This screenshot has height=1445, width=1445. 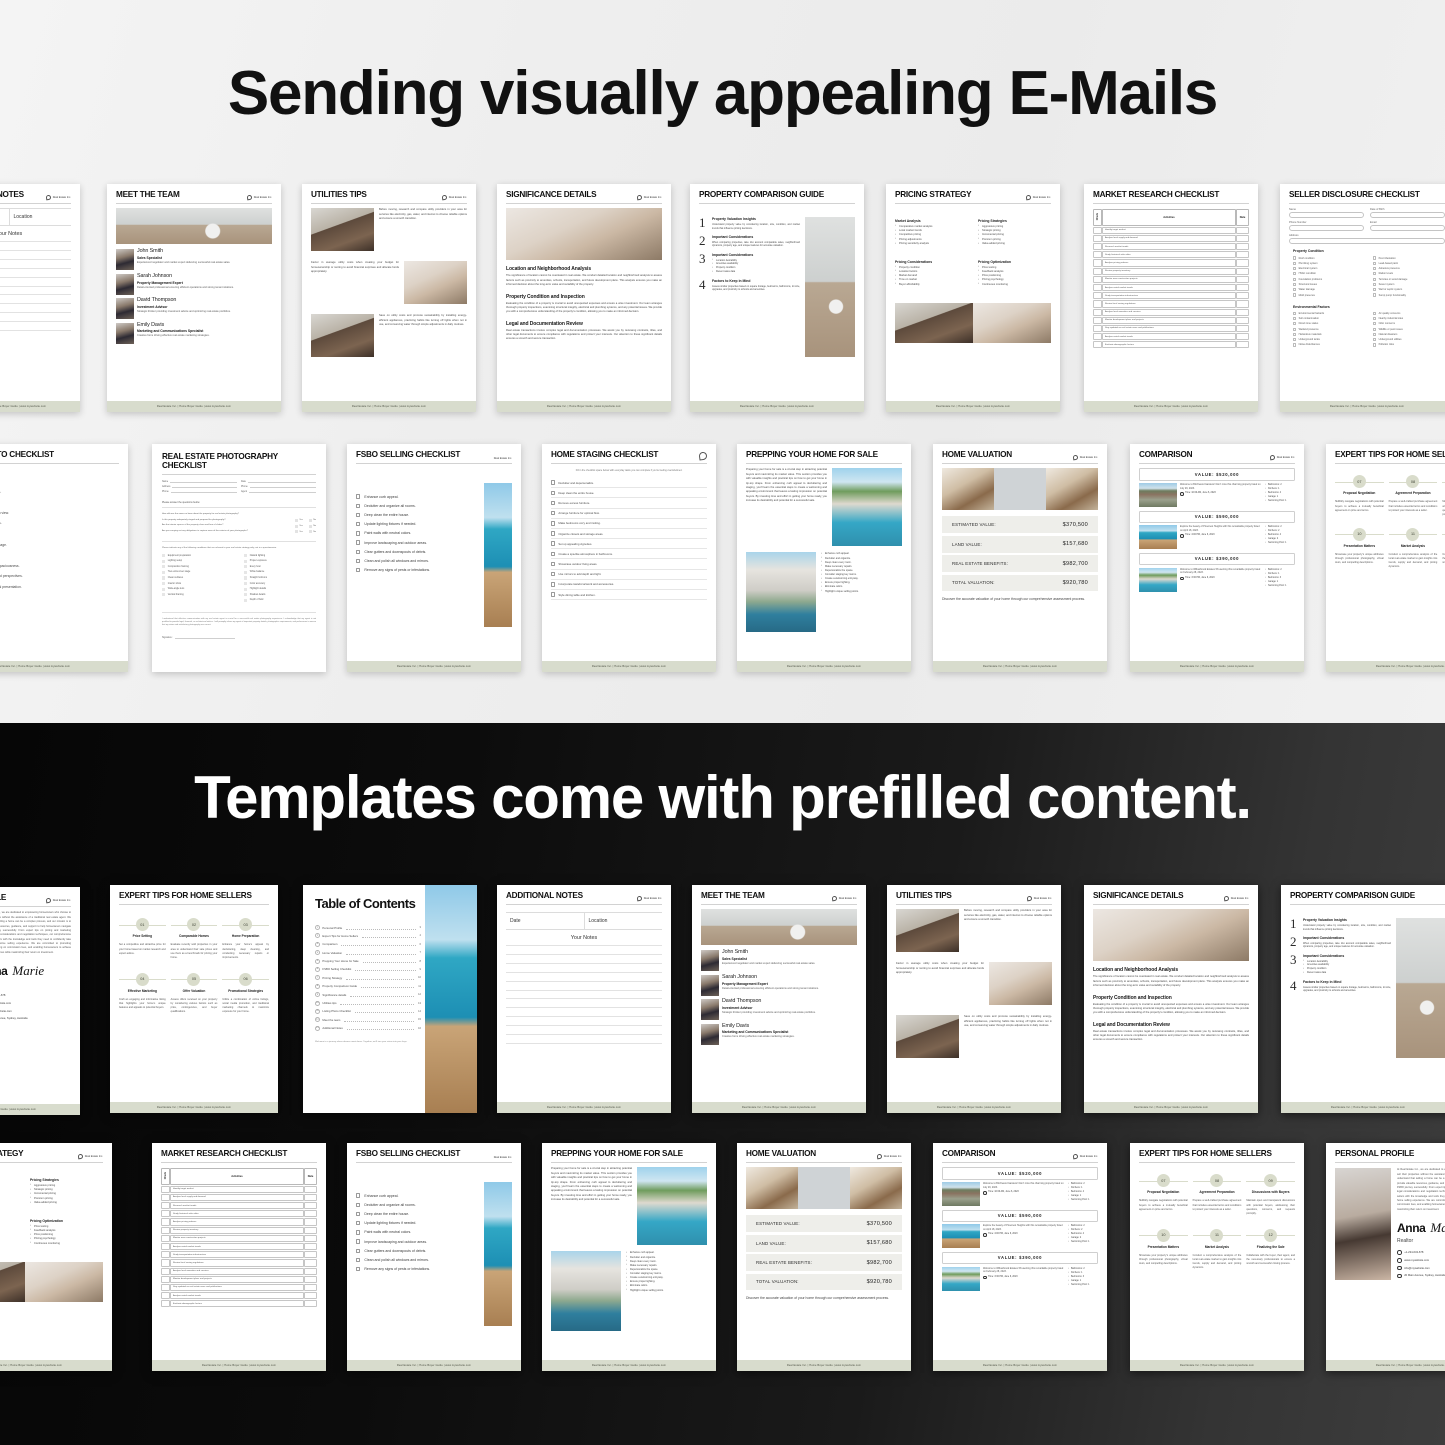 I want to click on input-dob, so click(x=1407, y=215).